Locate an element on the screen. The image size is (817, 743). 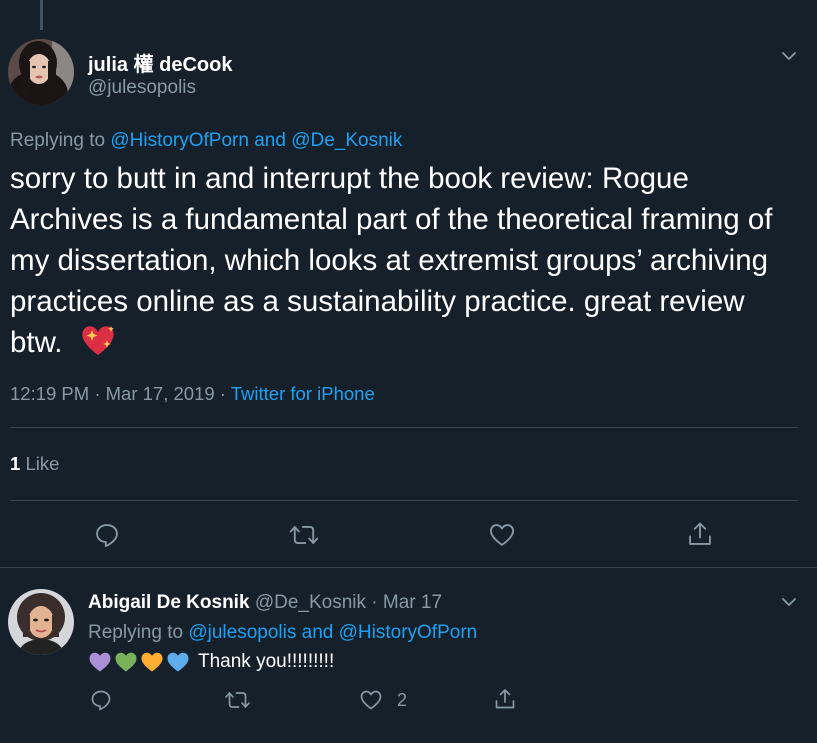
orange-heart-icon is located at coordinates (152, 662).